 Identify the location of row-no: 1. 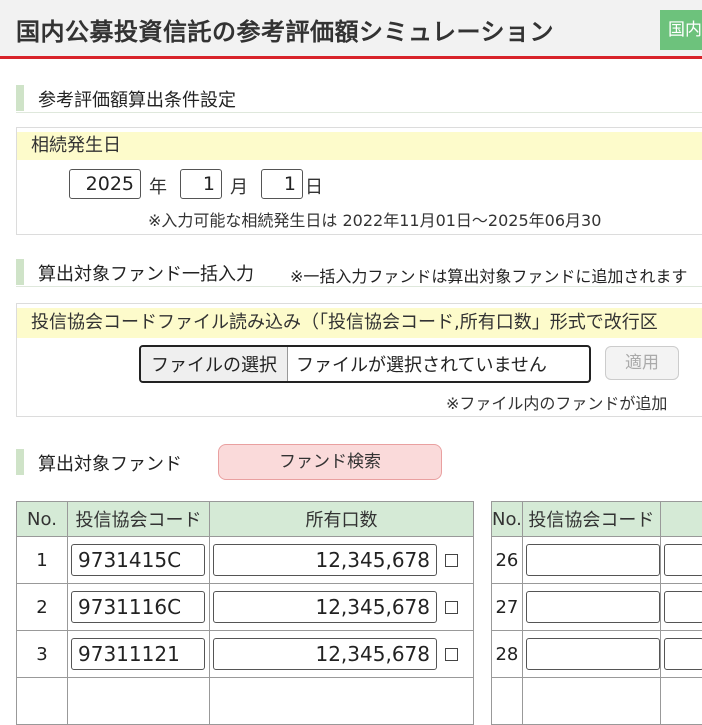
(42, 560).